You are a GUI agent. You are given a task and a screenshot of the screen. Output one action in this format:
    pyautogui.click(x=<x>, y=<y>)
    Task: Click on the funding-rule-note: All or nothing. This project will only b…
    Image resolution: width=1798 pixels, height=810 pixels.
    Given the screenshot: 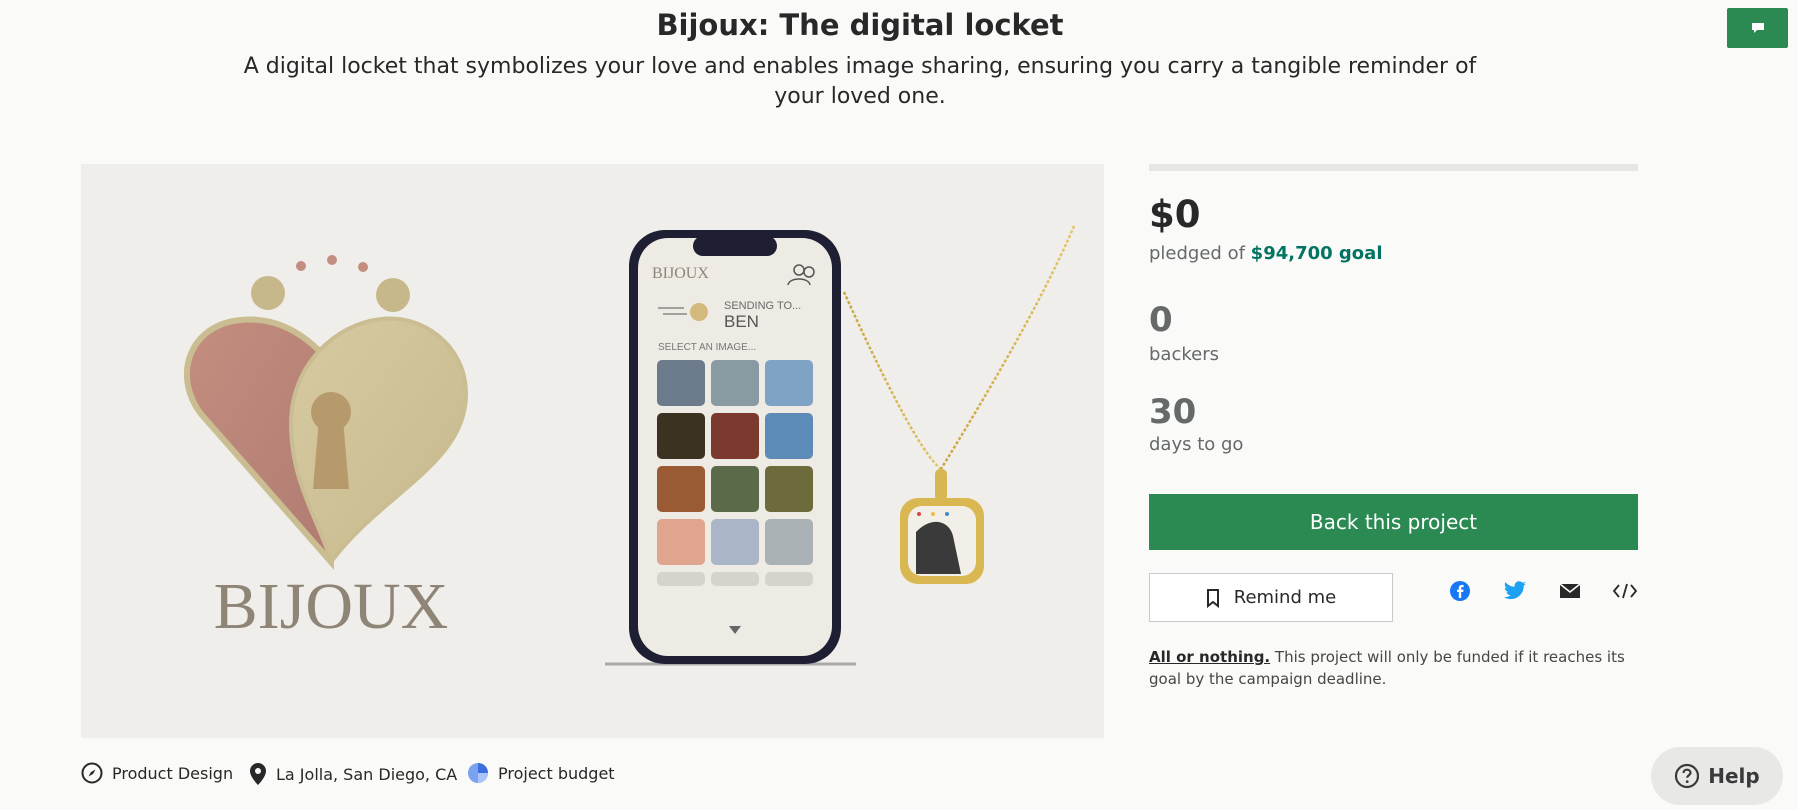 What is the action you would take?
    pyautogui.click(x=1395, y=668)
    